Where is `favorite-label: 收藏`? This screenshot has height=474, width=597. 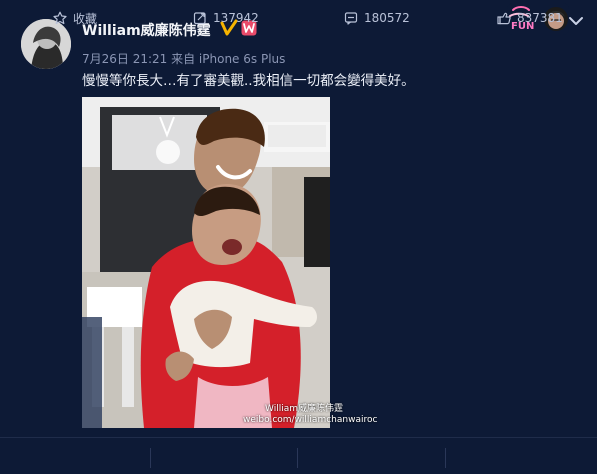
favorite-label: 收藏 is located at coordinates (85, 18).